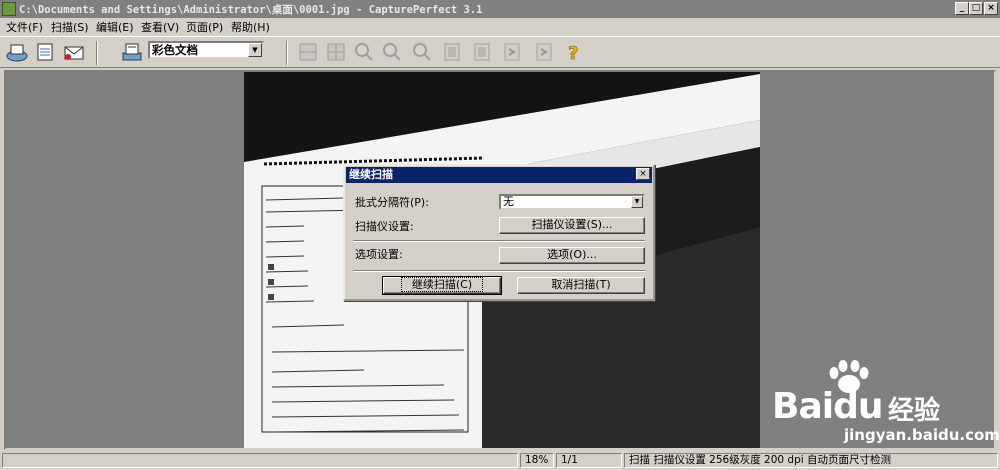  I want to click on scanner-settings-label: 扫描仪设置:, so click(384, 226).